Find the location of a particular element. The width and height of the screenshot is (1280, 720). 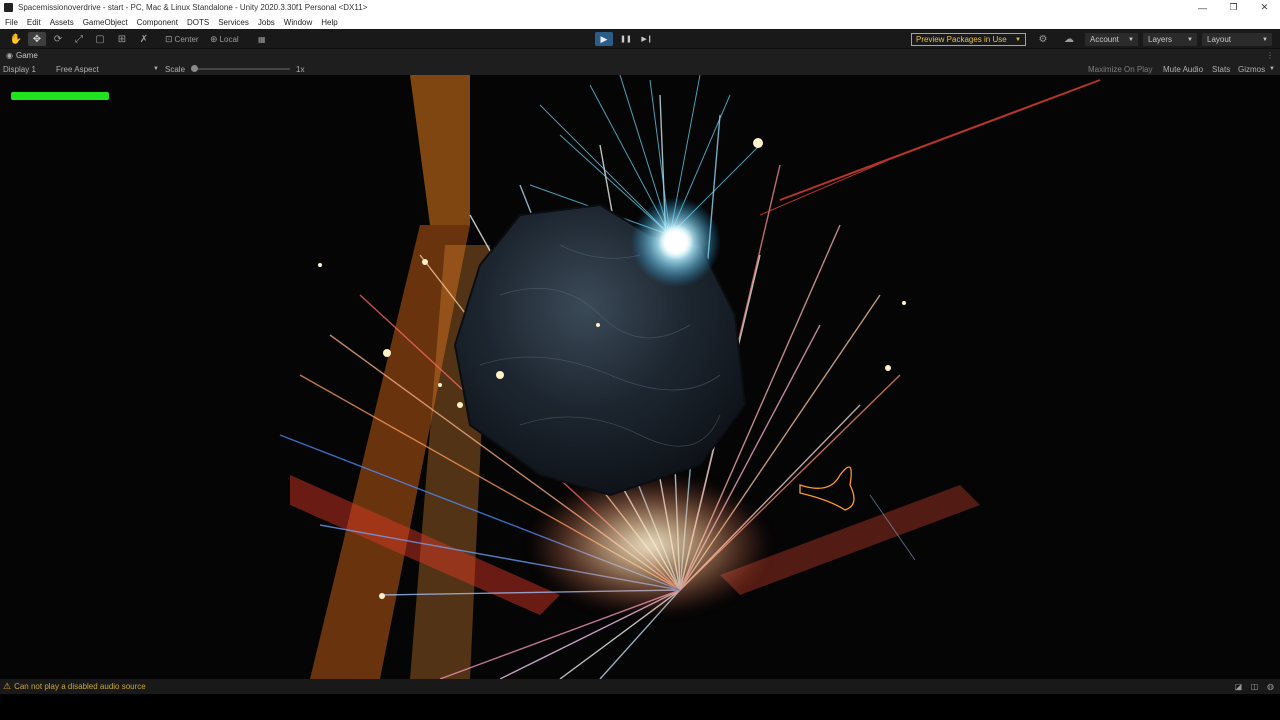

services-settings-button: ⚙ is located at coordinates (1043, 39).